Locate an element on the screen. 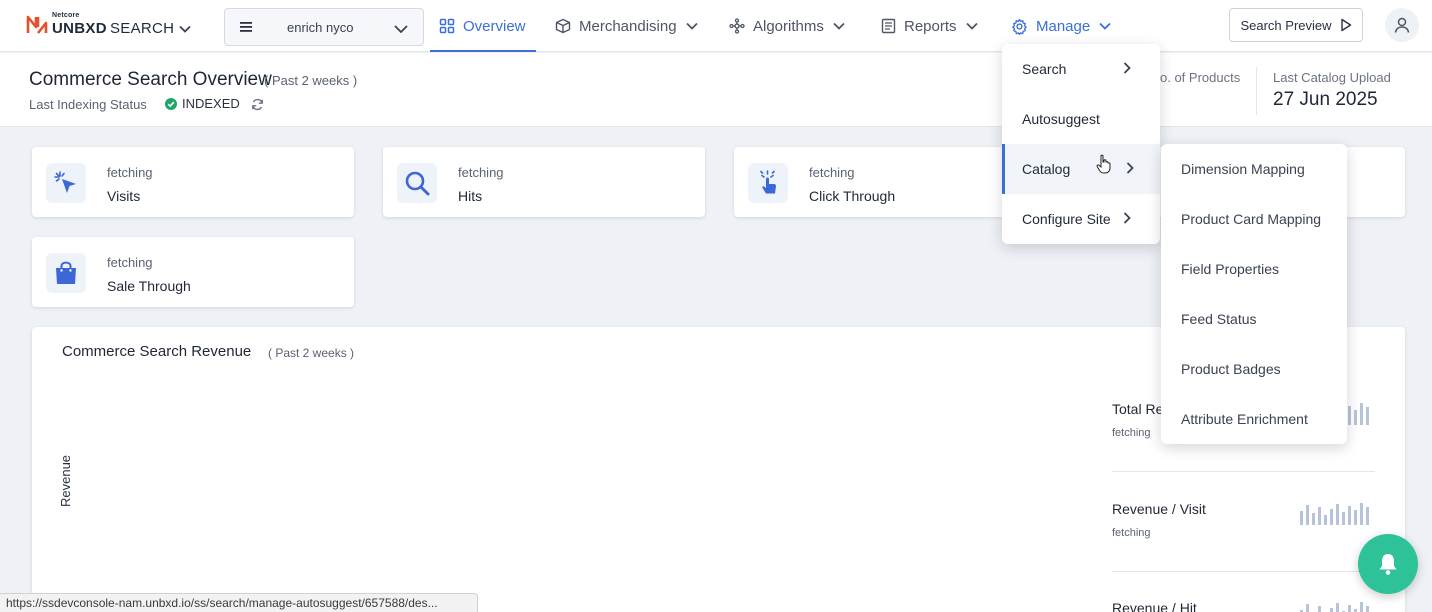 This screenshot has height=612, width=1432. metric-name: Hits is located at coordinates (470, 196).